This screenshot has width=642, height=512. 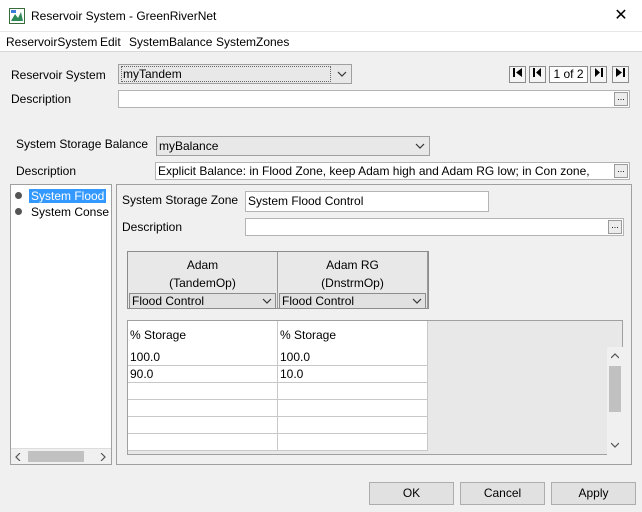 I want to click on scroll-right-icon, so click(x=103, y=457).